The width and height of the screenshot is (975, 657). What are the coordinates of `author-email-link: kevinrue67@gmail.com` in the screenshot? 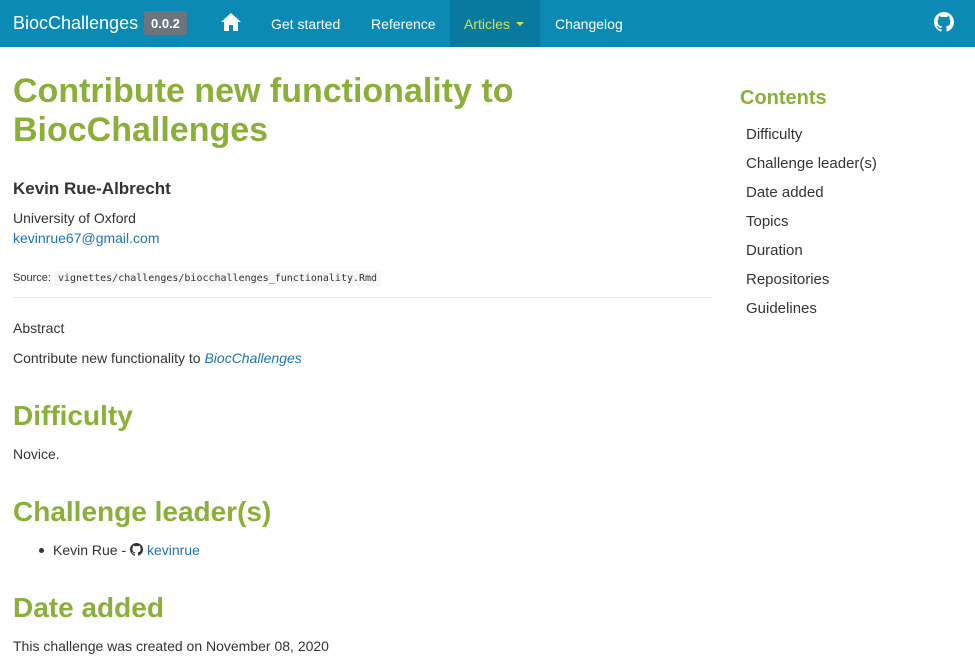 It's located at (86, 238).